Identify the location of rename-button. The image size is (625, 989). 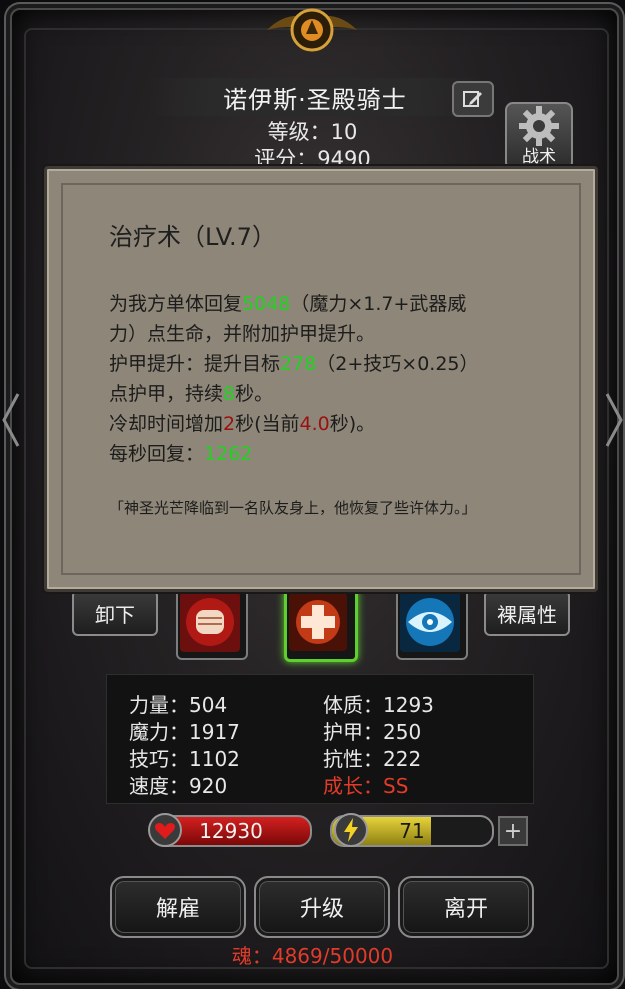
(473, 99).